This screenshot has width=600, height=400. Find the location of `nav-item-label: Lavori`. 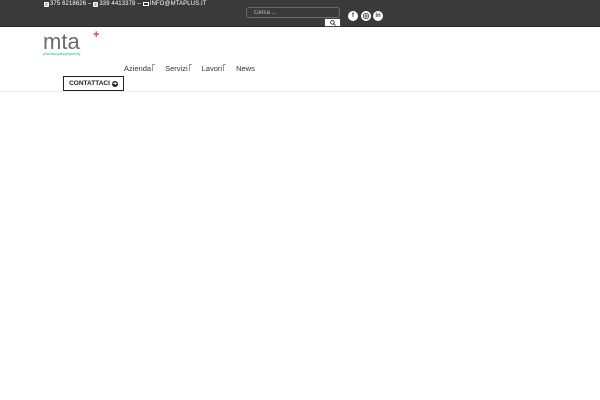

nav-item-label: Lavori is located at coordinates (212, 68).